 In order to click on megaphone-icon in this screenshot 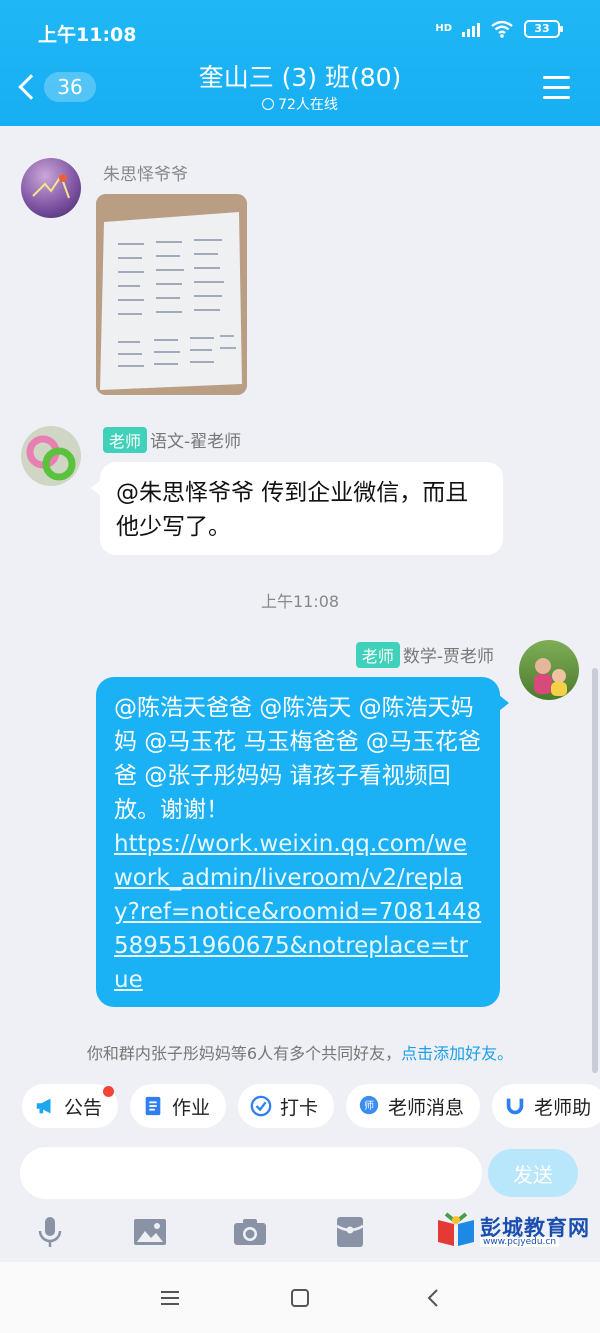, I will do `click(43, 1106)`.